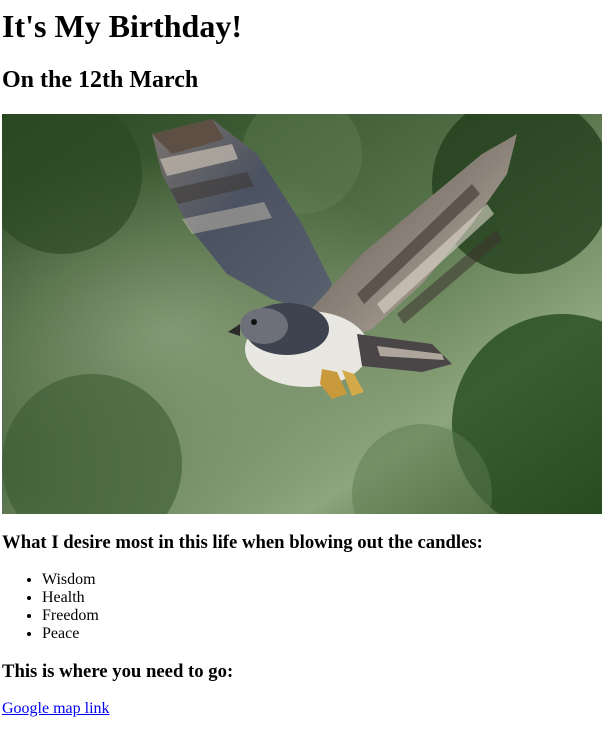 The width and height of the screenshot is (604, 735). Describe the element at coordinates (322, 634) in the screenshot. I see `list-item: Peace` at that location.